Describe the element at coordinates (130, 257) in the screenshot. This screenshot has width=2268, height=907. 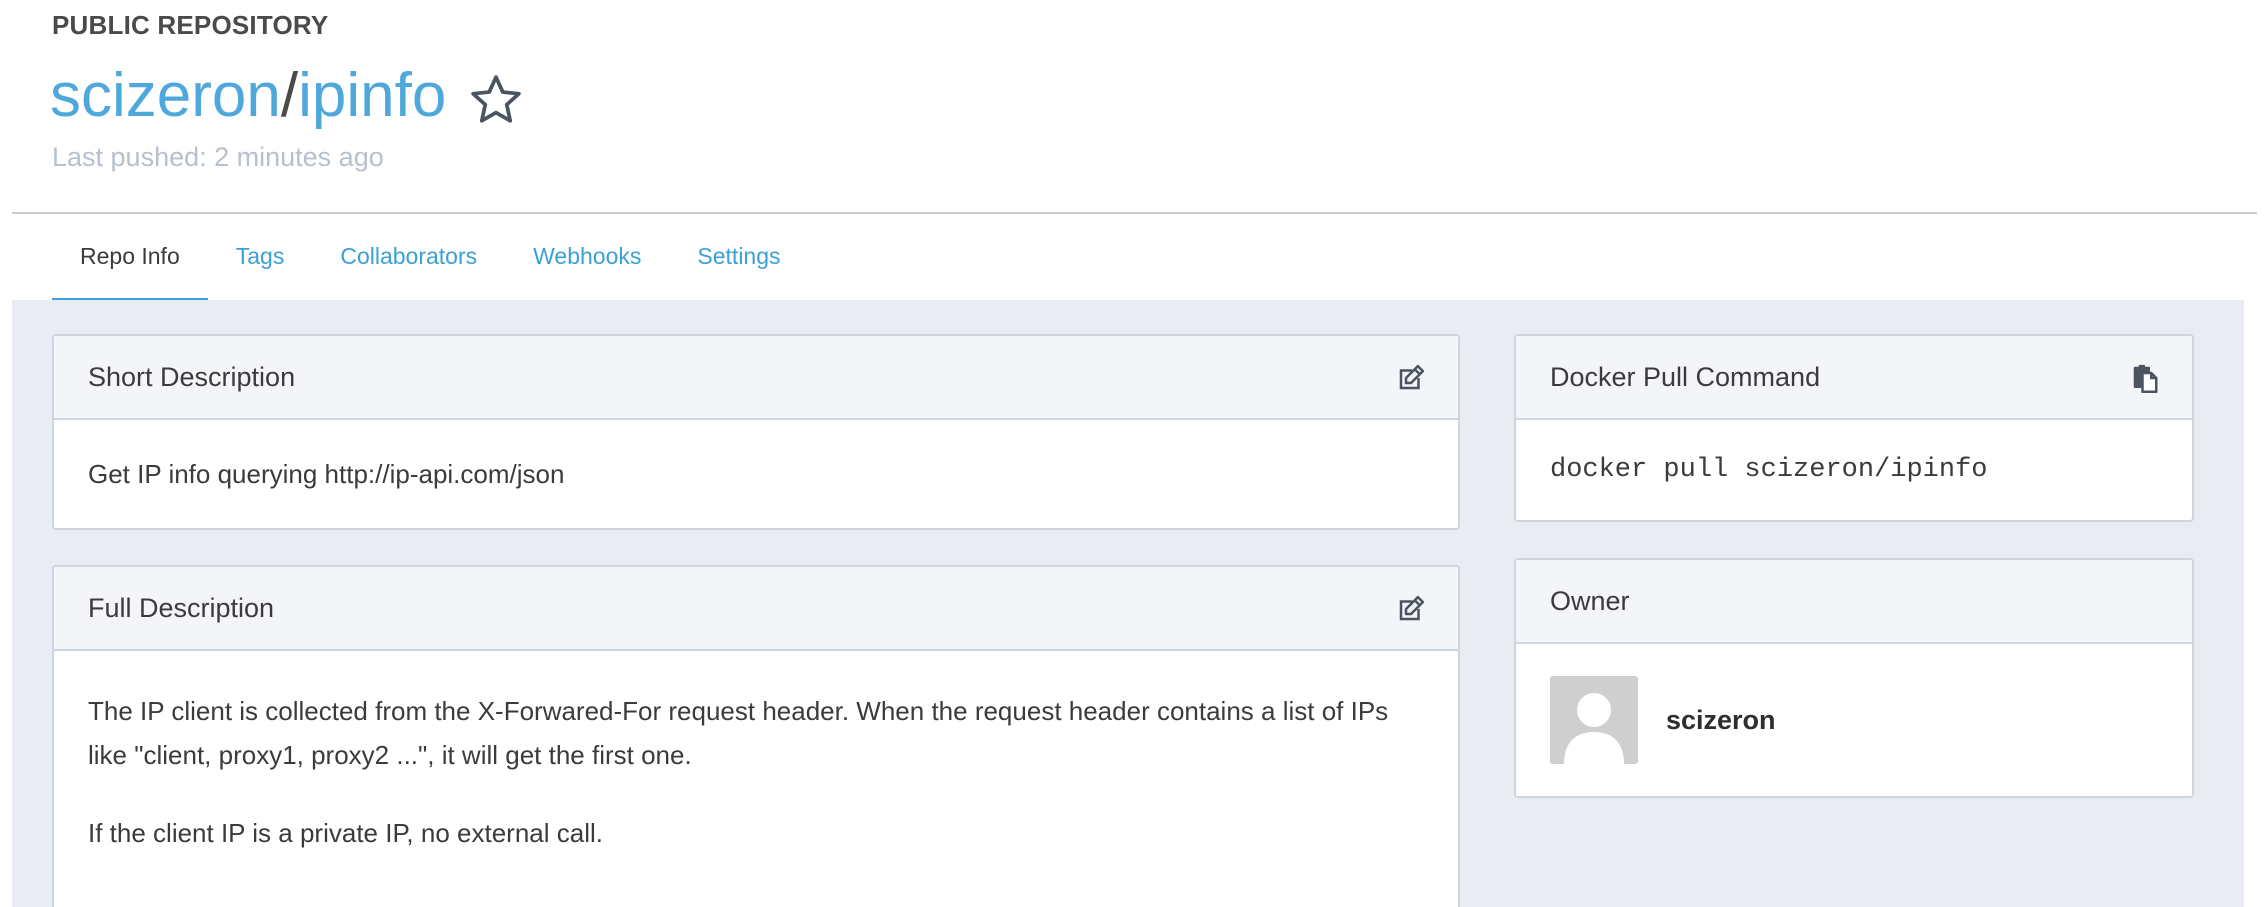
I see `tab-repo-info: Repo Info` at that location.